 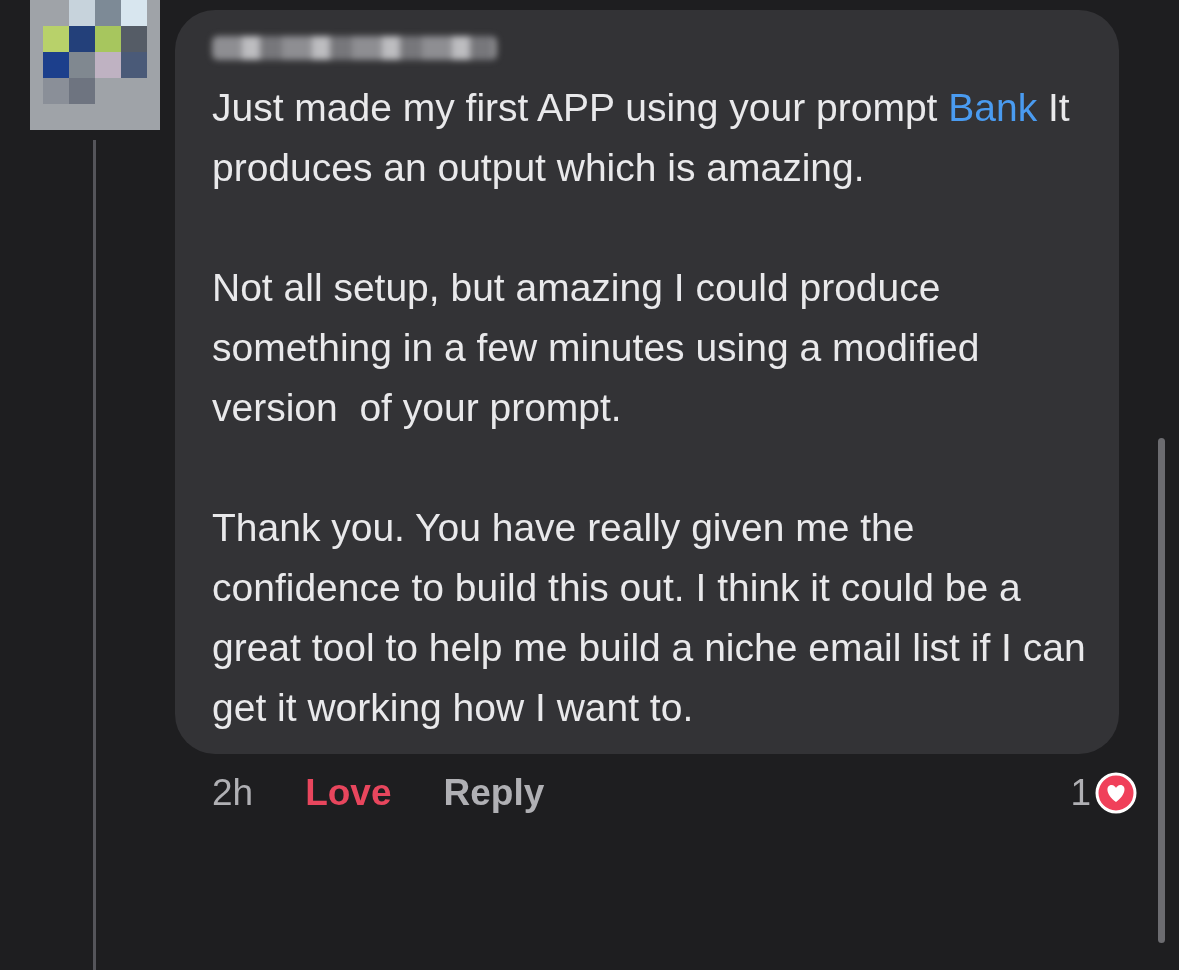 I want to click on reaction-count: 1, so click(x=1080, y=793).